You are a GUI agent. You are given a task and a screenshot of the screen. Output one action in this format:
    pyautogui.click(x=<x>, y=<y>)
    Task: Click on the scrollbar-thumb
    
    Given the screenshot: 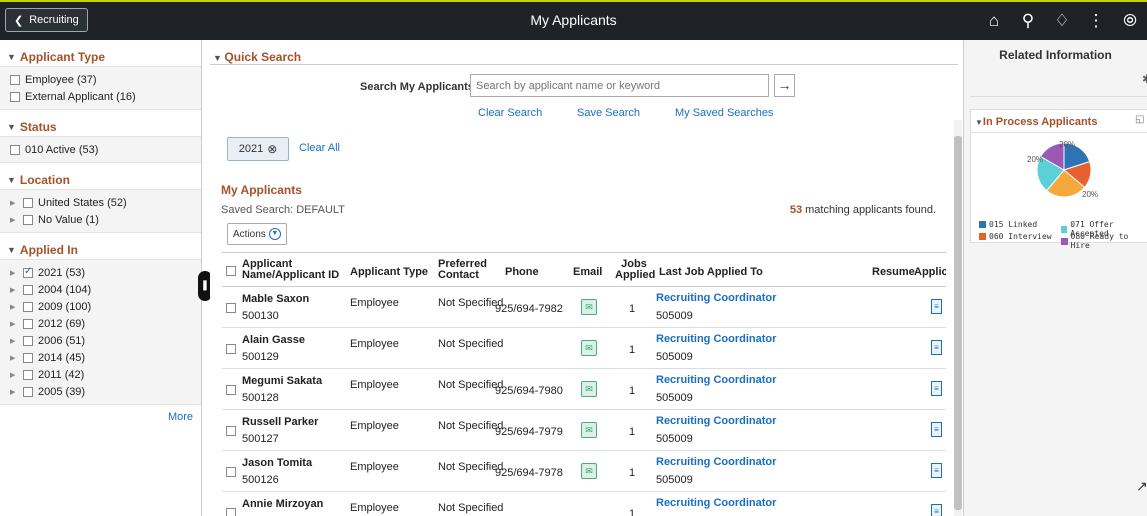 What is the action you would take?
    pyautogui.click(x=958, y=323)
    